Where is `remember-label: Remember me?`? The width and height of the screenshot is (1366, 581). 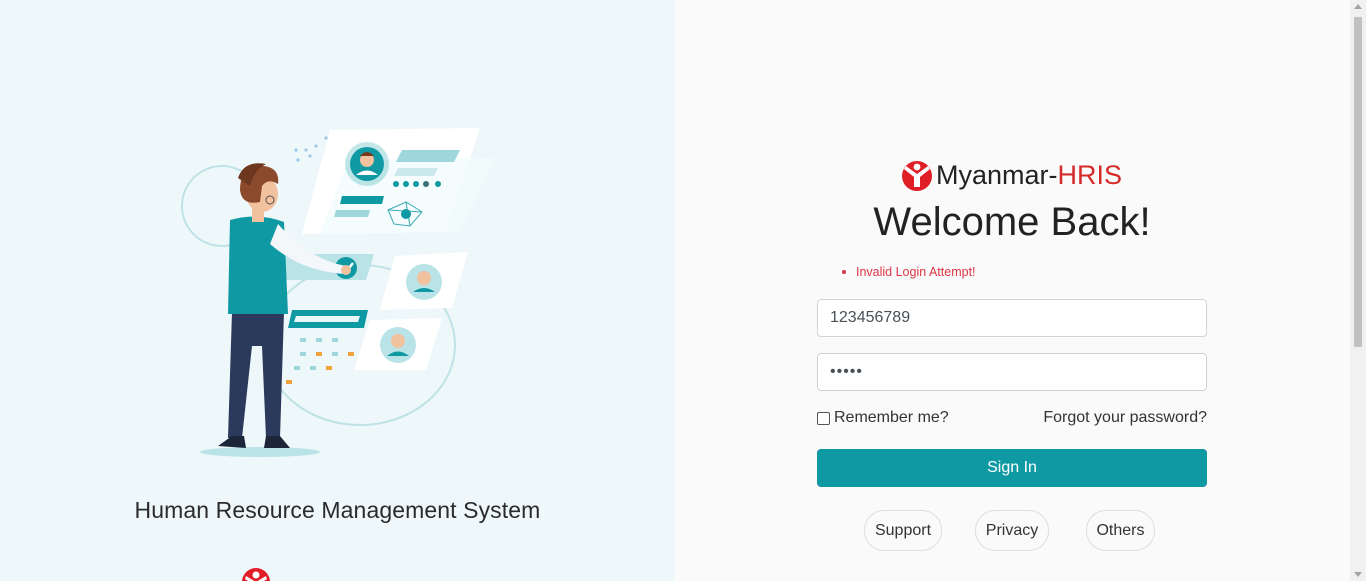 remember-label: Remember me? is located at coordinates (891, 417).